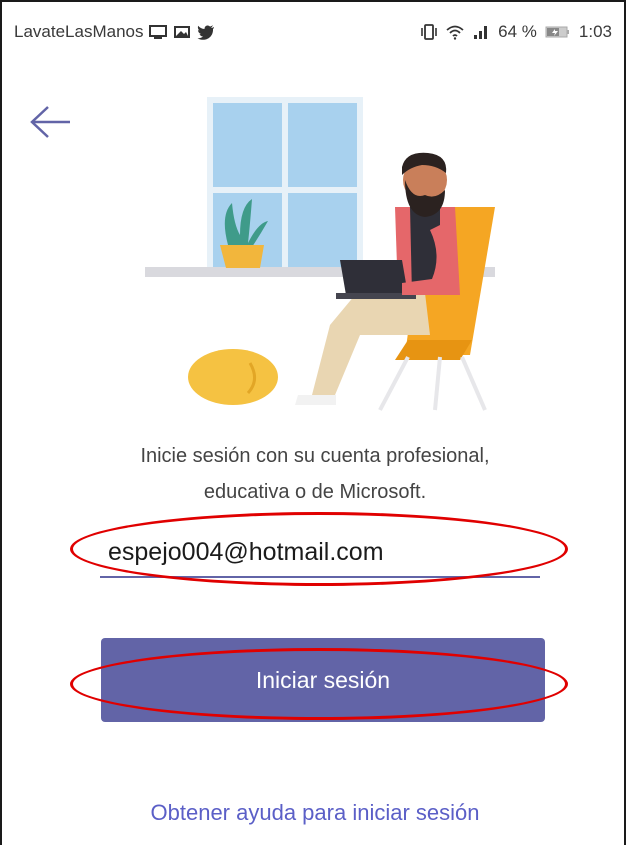  Describe the element at coordinates (158, 32) in the screenshot. I see `monitor-icon` at that location.